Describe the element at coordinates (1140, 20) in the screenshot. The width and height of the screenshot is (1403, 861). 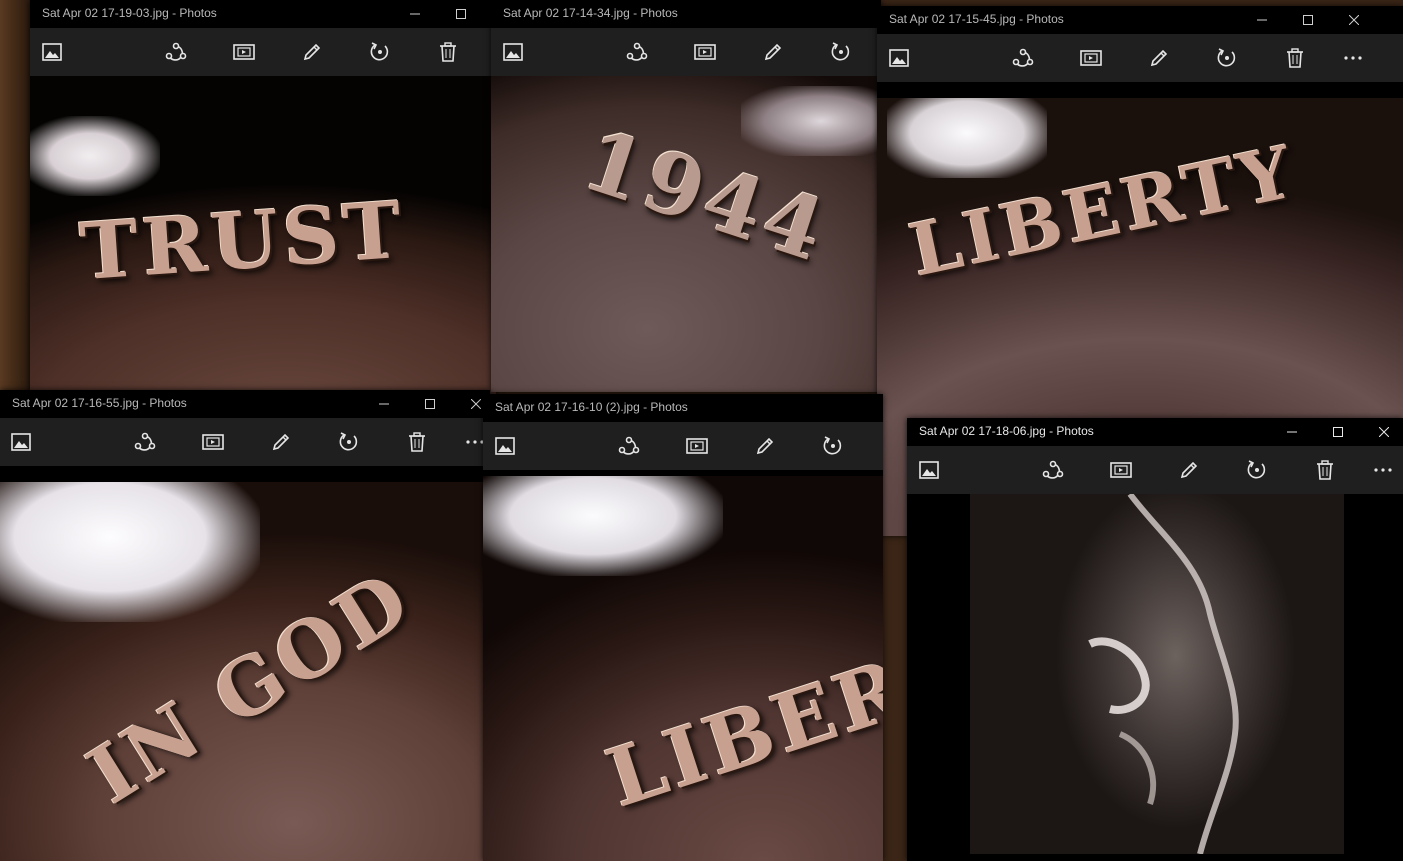
I see `title-bar: Sat Apr 02 17-15-45.jpg - Photos` at that location.